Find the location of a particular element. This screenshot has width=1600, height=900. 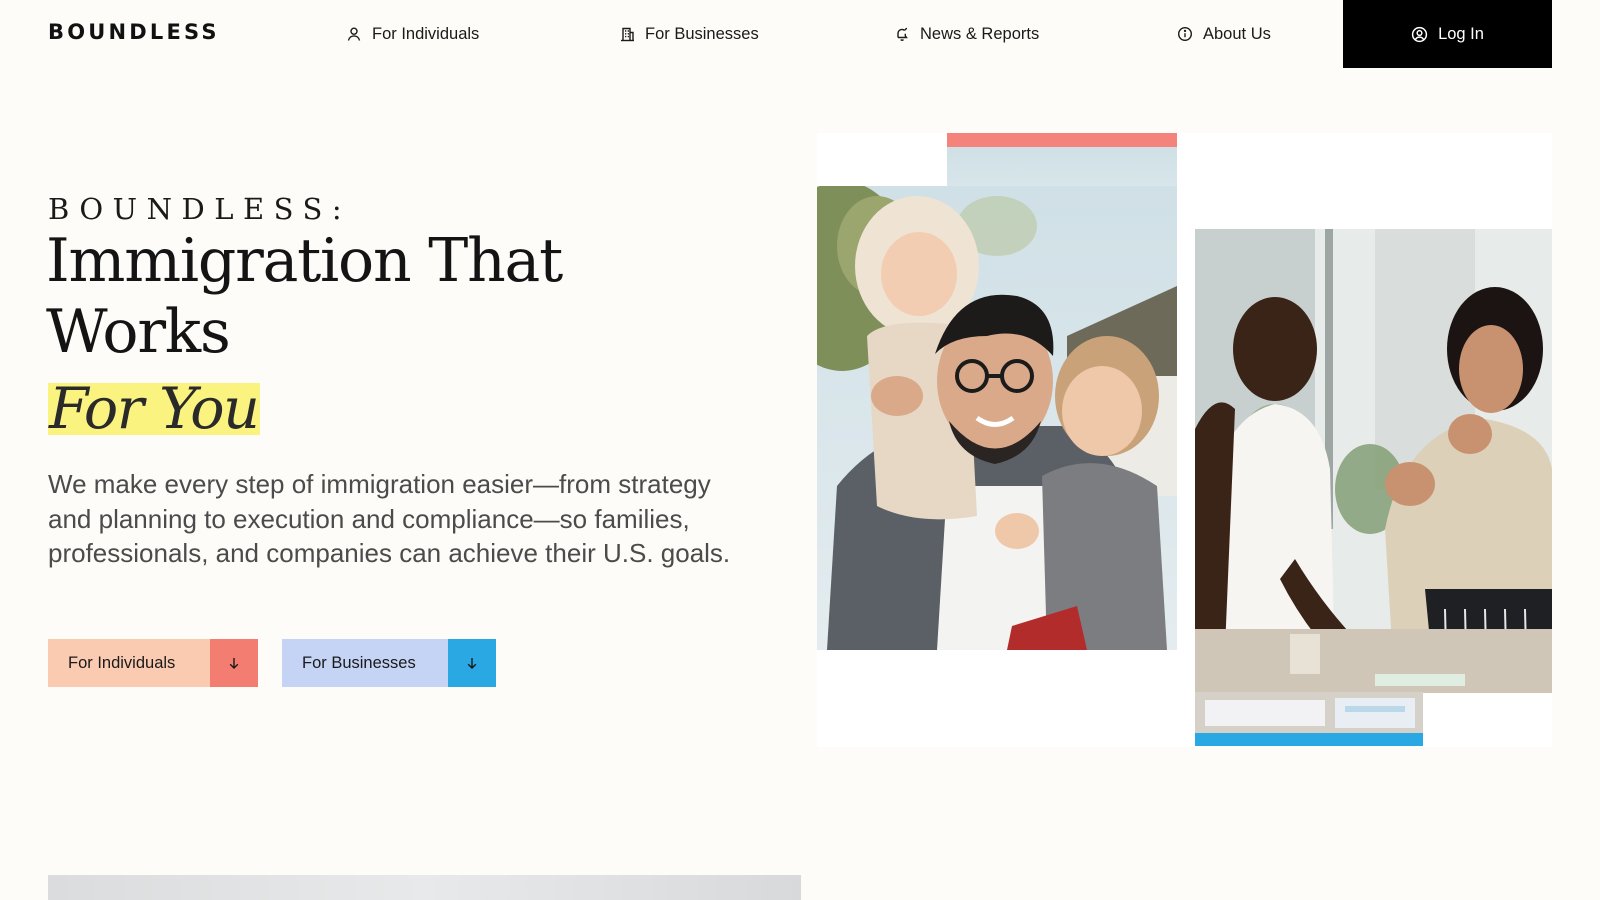

family-photo is located at coordinates (997, 418).